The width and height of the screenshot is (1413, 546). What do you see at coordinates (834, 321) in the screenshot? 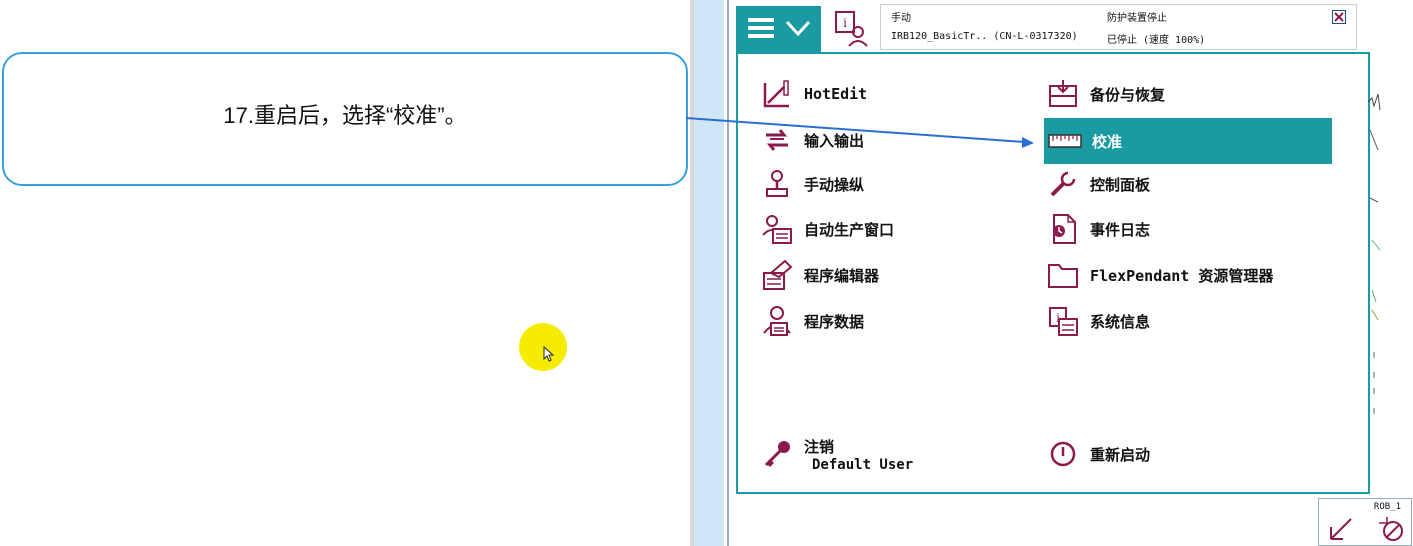
I see `menu-item-label: 程序数据` at bounding box center [834, 321].